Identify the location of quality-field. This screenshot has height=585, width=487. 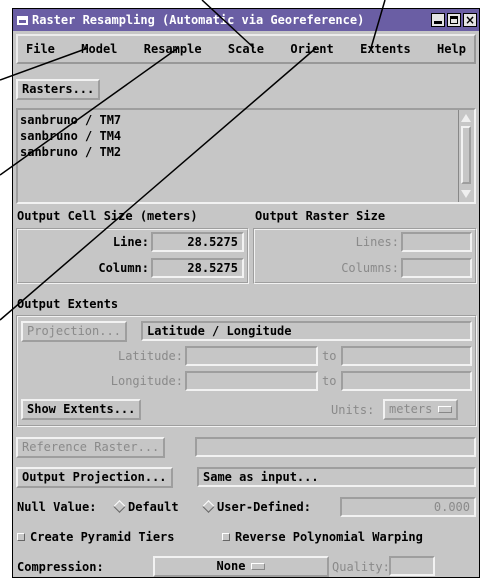
(412, 566).